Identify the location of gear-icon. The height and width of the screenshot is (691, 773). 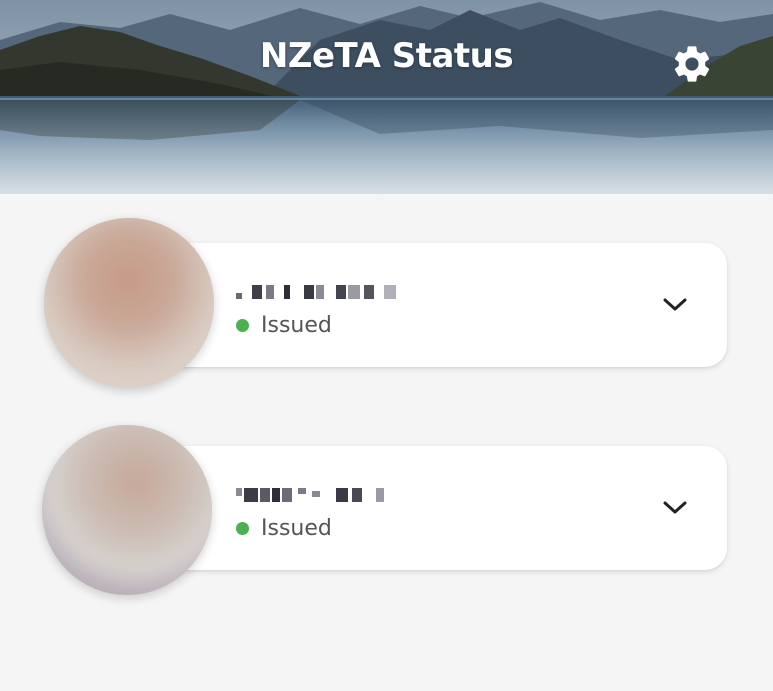
(692, 64).